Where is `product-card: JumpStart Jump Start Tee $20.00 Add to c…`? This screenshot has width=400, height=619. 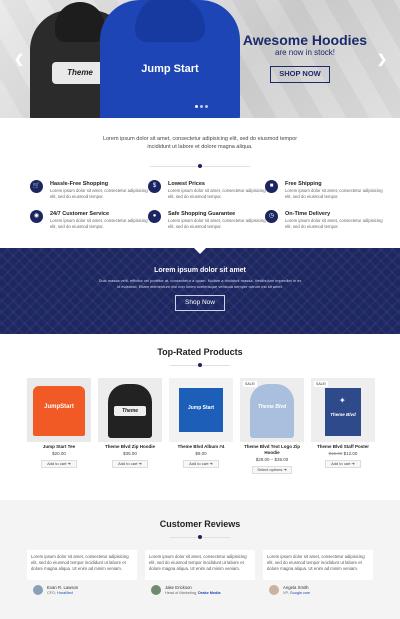 product-card: JumpStart Jump Start Tee $20.00 Add to c… is located at coordinates (59, 430).